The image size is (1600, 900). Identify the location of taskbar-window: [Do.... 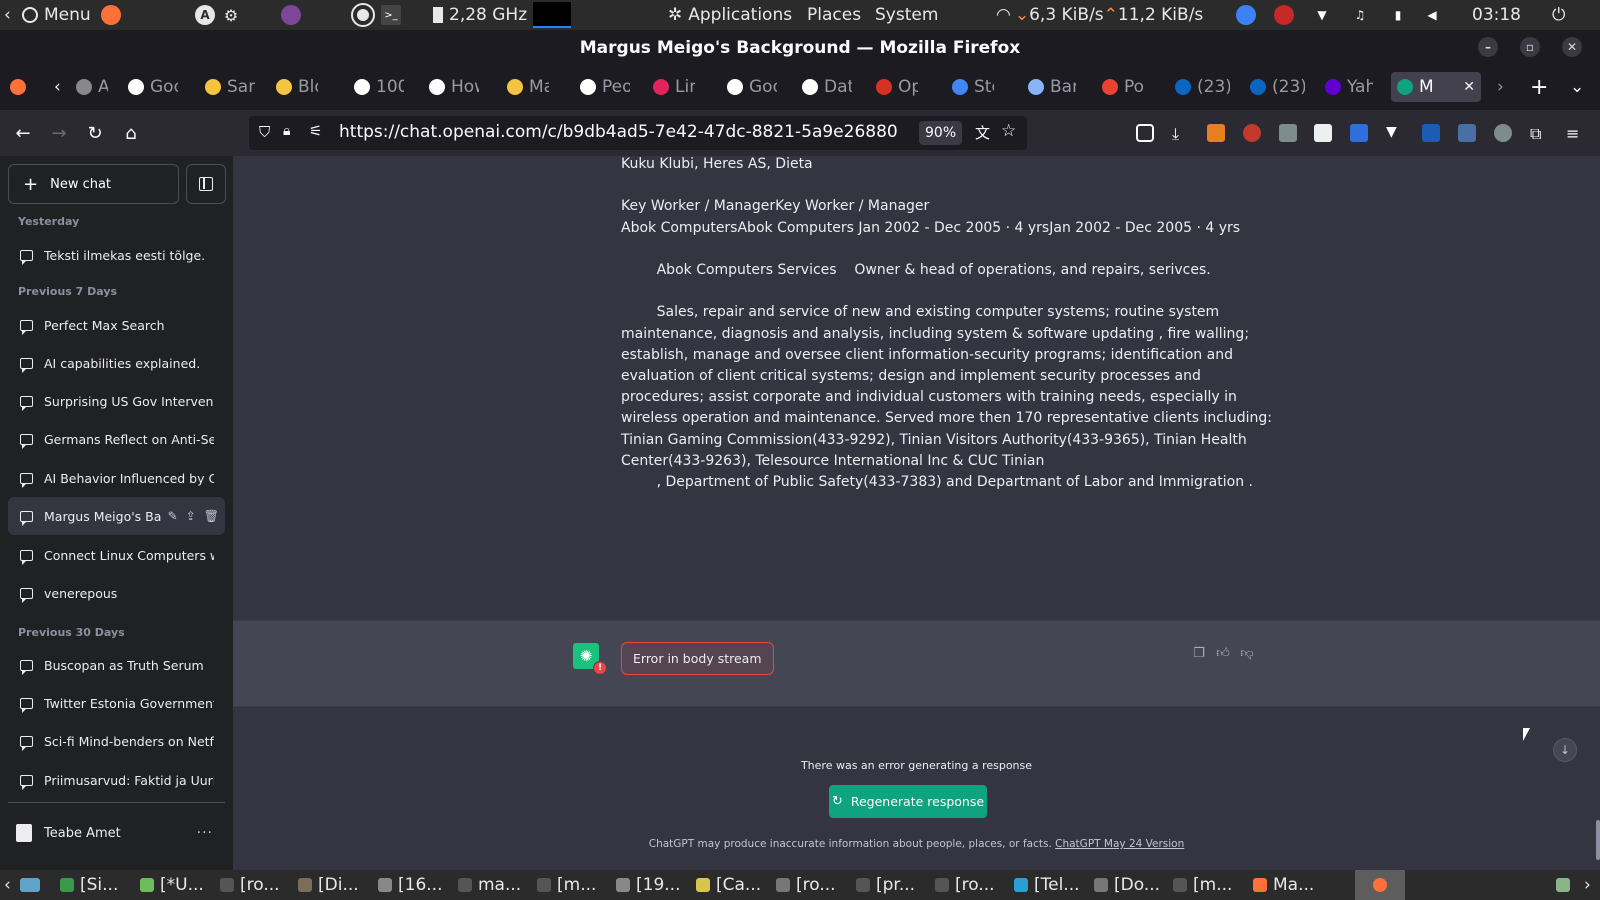
(1132, 885).